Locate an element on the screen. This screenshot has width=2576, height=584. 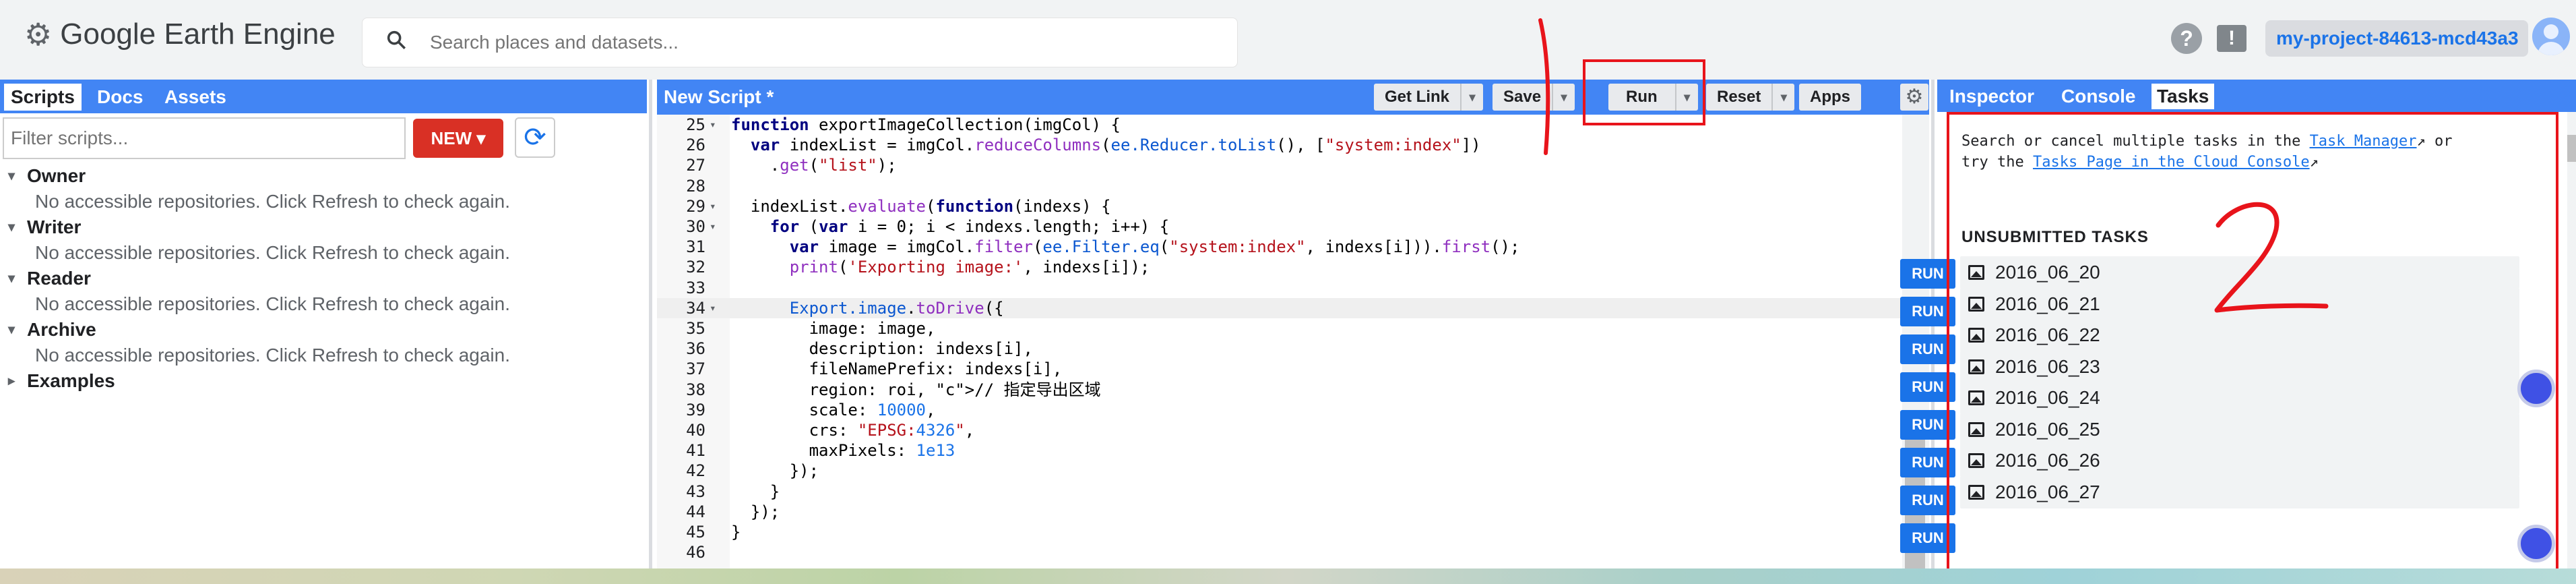
line-number: 46 is located at coordinates (695, 552).